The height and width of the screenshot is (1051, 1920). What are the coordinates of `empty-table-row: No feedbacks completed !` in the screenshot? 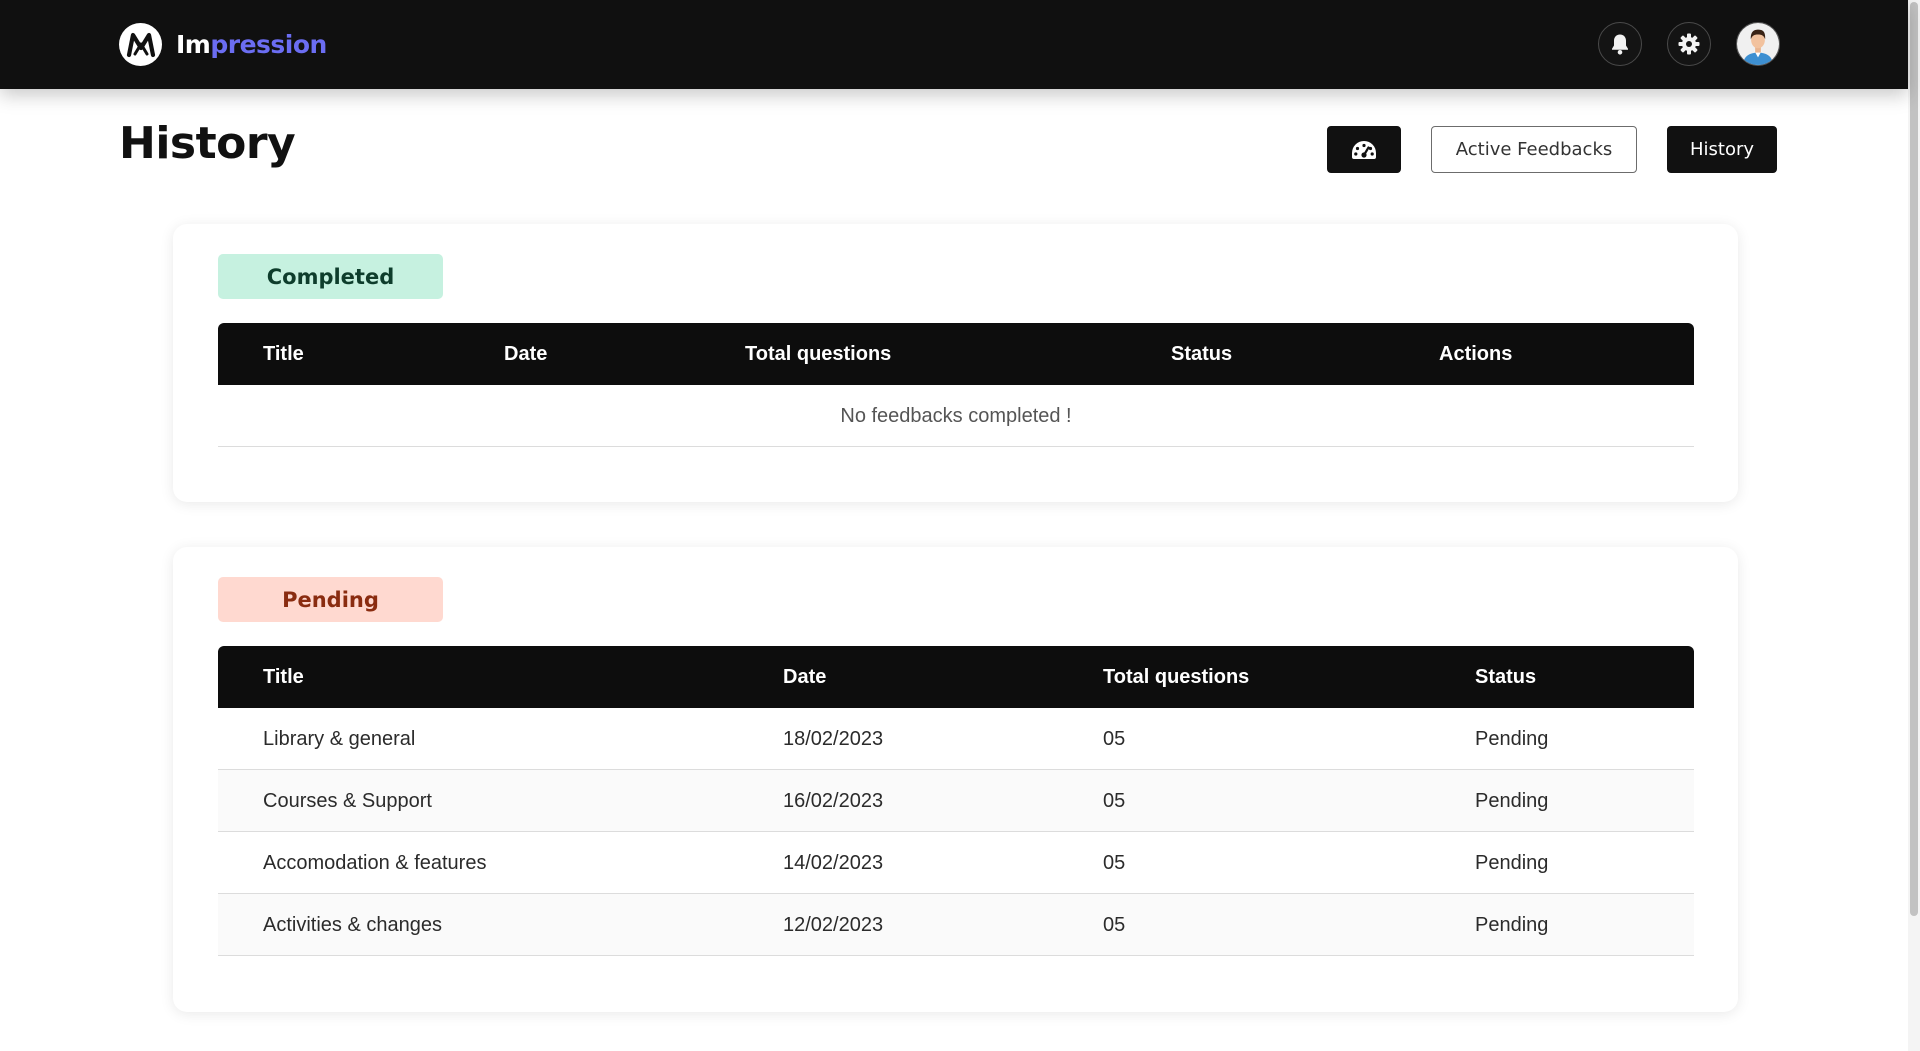 It's located at (956, 416).